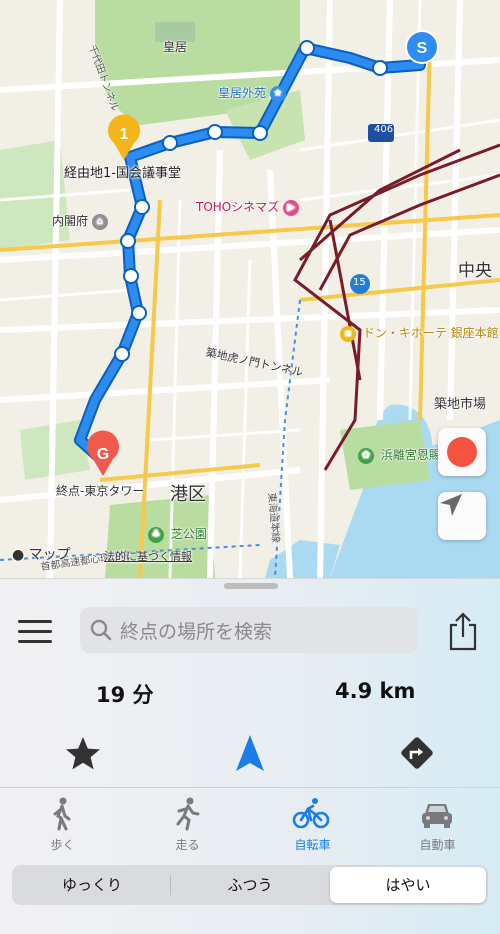 This screenshot has width=500, height=934. I want to click on car-icon, so click(437, 816).